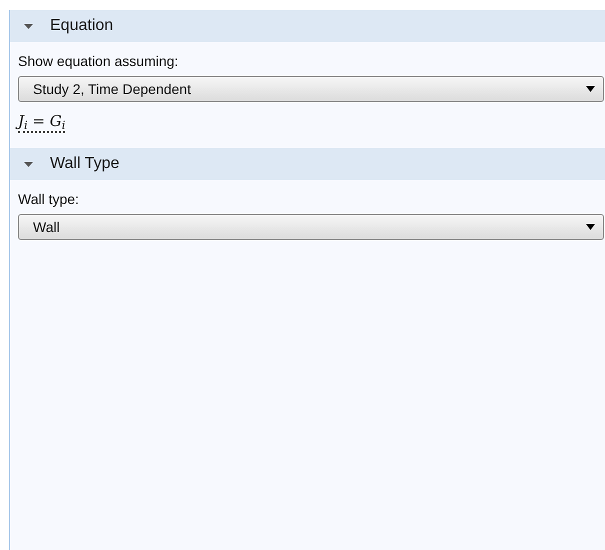 The height and width of the screenshot is (550, 605). Describe the element at coordinates (307, 164) in the screenshot. I see `section-header: Wall Type` at that location.